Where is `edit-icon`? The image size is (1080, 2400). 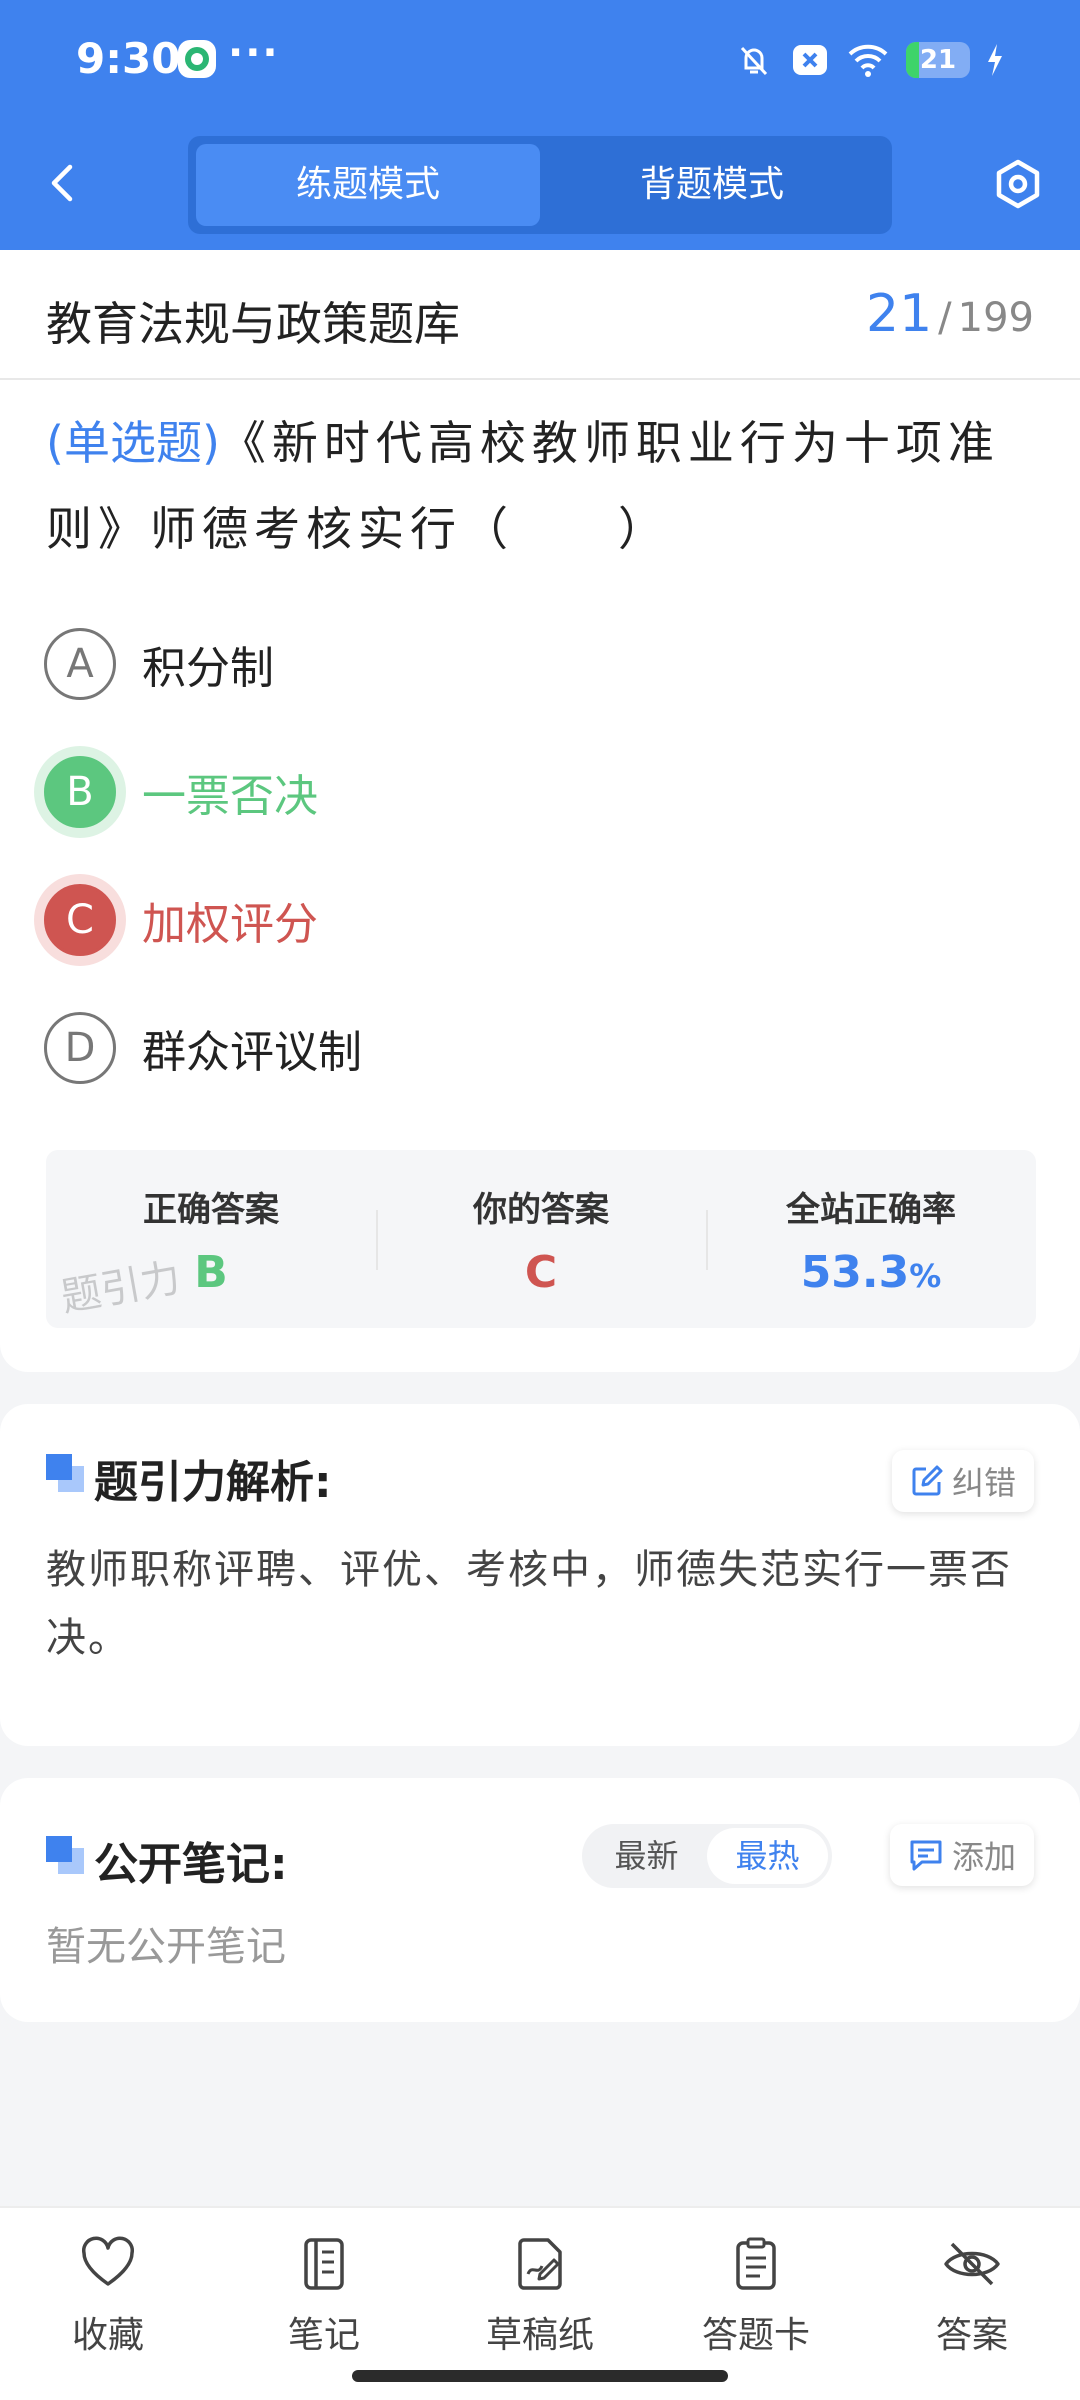
edit-icon is located at coordinates (927, 1480).